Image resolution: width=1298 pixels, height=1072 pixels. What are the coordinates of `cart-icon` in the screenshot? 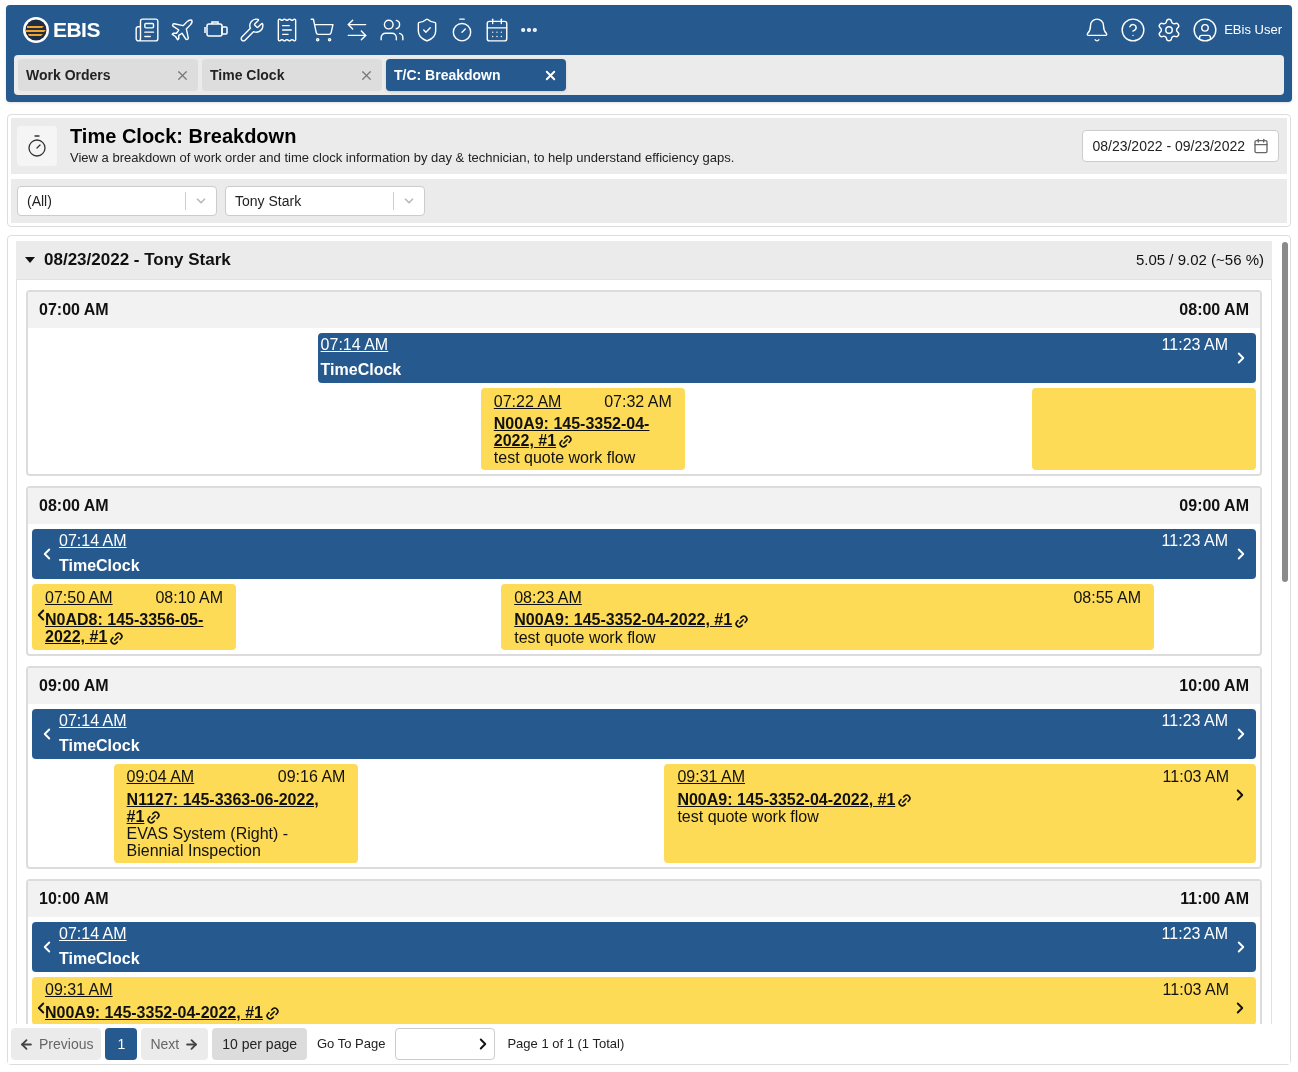 It's located at (321, 30).